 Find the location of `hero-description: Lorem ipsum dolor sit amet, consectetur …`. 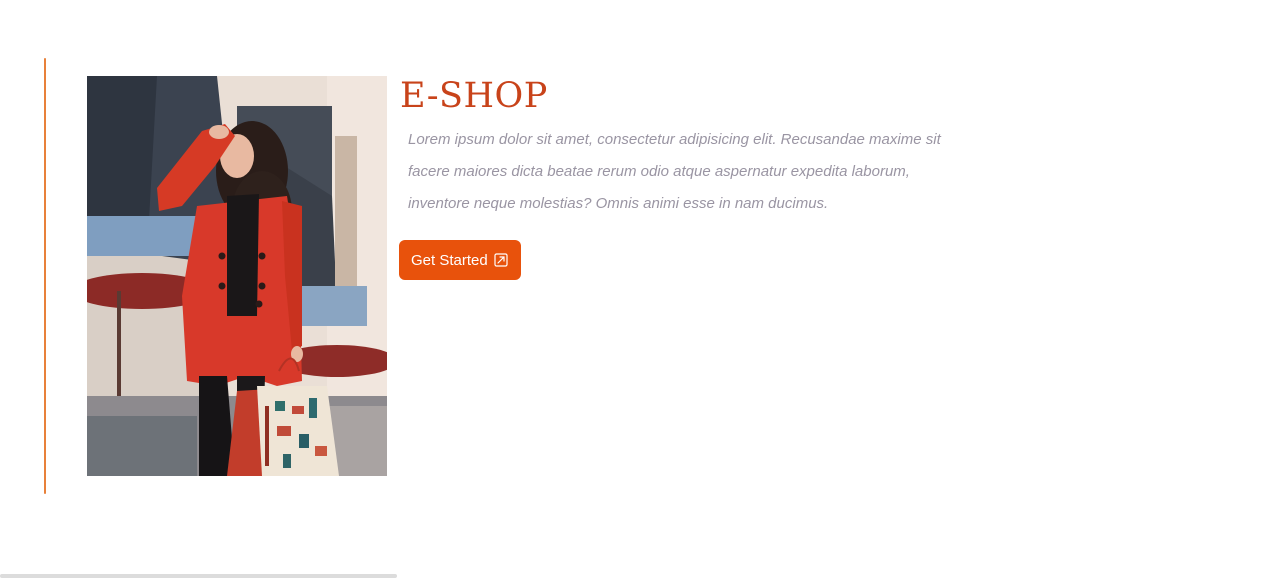

hero-description: Lorem ipsum dolor sit amet, consectetur … is located at coordinates (674, 171).